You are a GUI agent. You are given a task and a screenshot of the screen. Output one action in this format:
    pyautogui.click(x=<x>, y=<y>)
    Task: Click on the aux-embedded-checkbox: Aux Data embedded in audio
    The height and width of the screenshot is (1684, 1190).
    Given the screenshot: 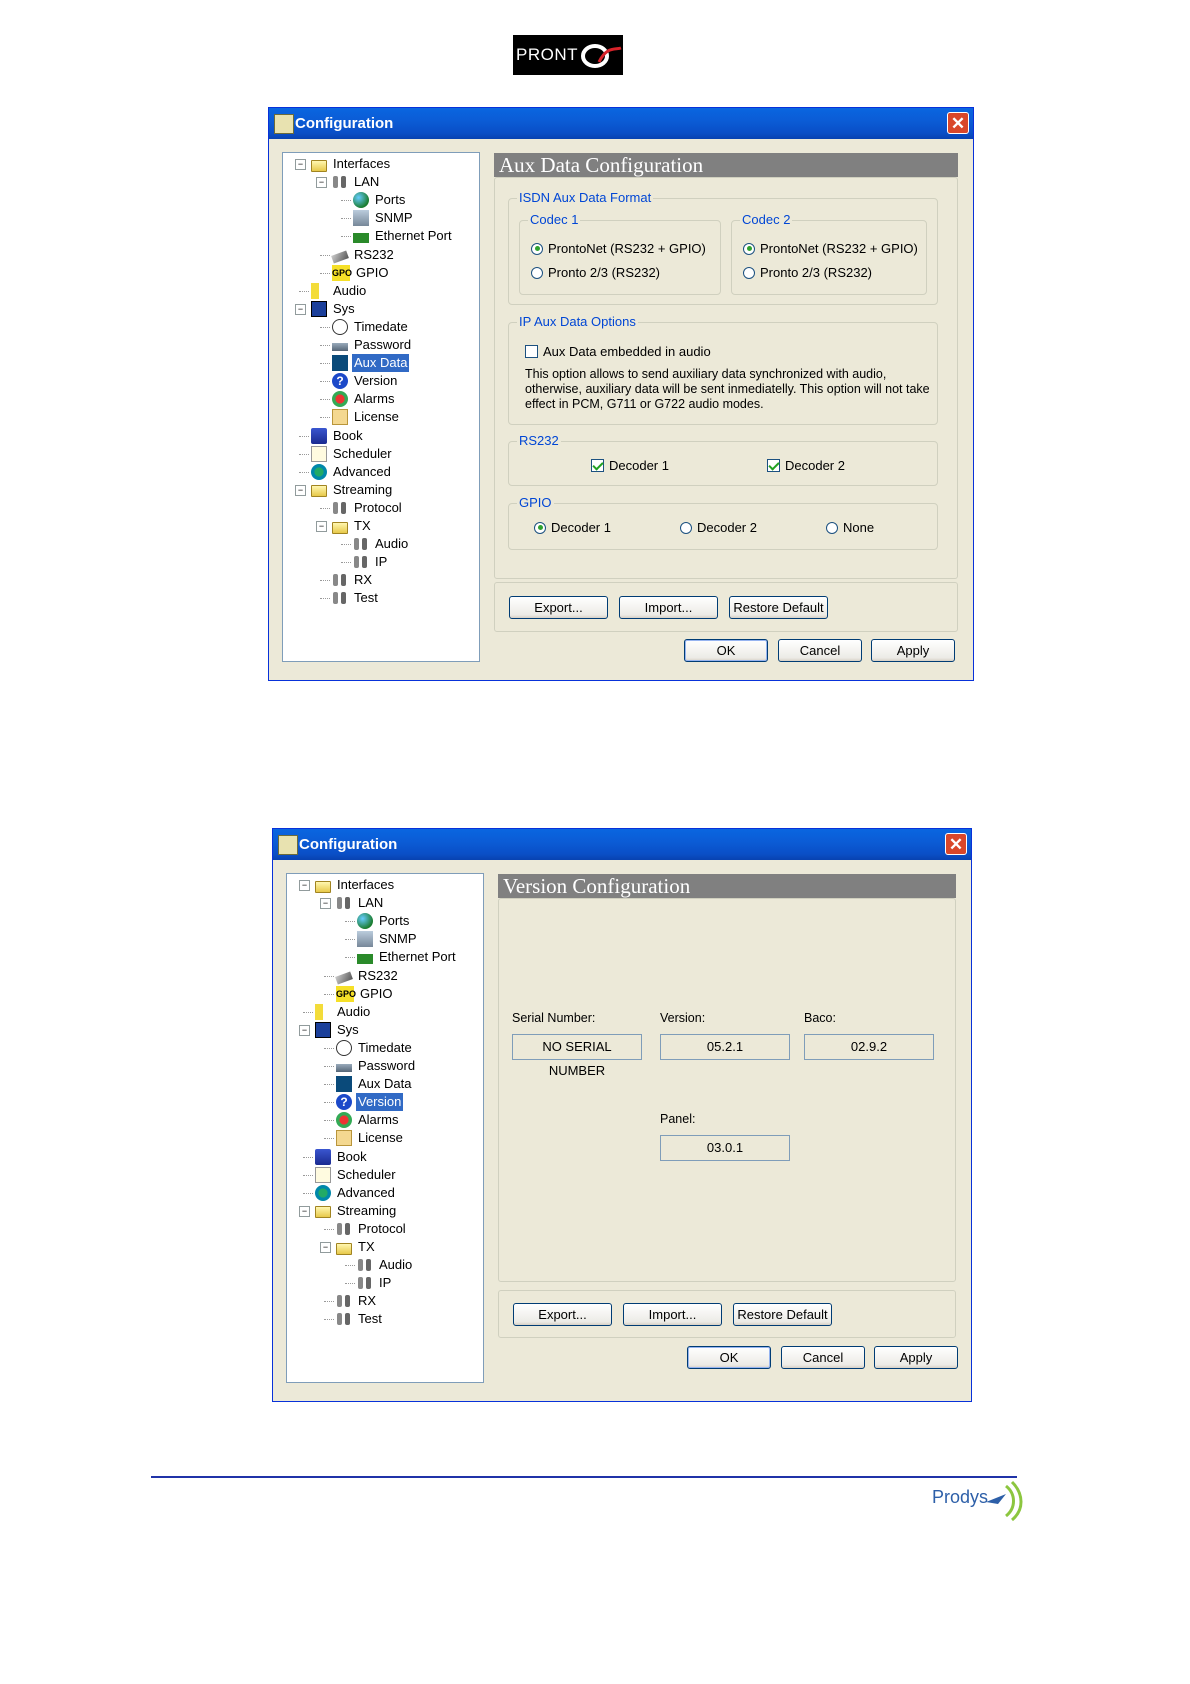 What is the action you would take?
    pyautogui.click(x=618, y=351)
    